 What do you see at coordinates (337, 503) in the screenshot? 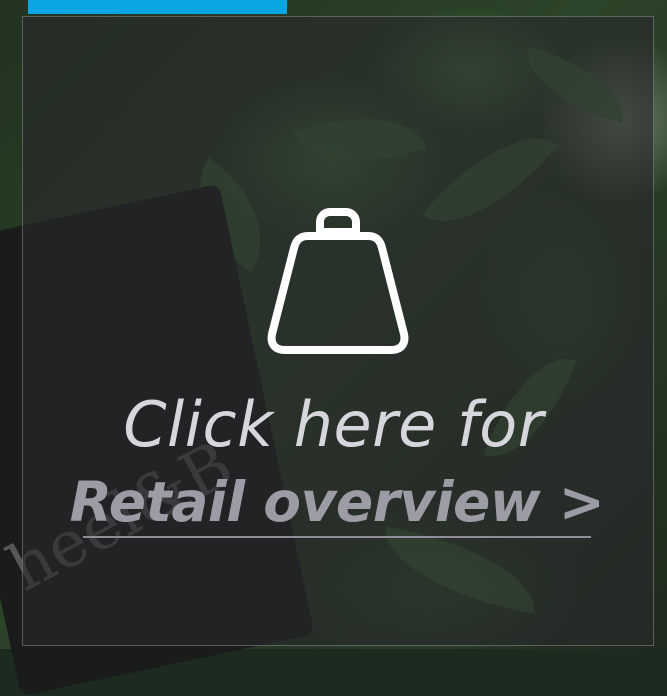
I see `retail-overview-link: Retail overview >` at bounding box center [337, 503].